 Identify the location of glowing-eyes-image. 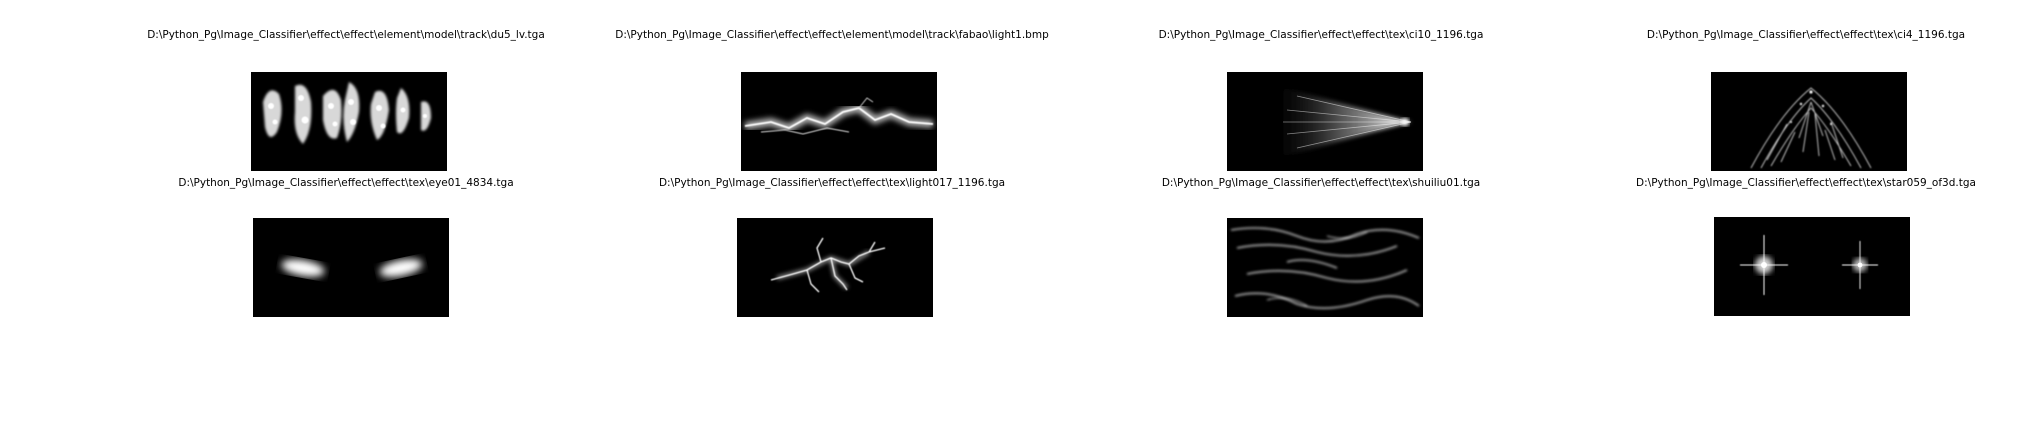
(351, 267).